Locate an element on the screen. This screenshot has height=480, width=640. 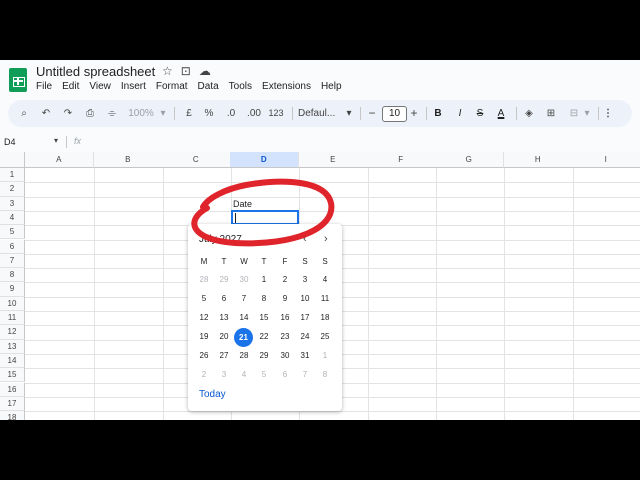
row-header-11: 11 is located at coordinates (12, 318).